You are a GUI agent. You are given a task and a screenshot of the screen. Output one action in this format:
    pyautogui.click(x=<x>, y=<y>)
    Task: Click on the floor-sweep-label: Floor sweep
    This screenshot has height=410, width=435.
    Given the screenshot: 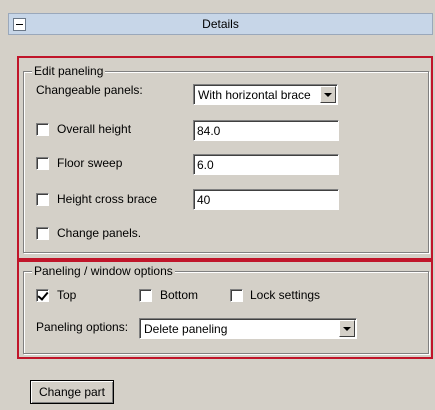 What is the action you would take?
    pyautogui.click(x=90, y=163)
    